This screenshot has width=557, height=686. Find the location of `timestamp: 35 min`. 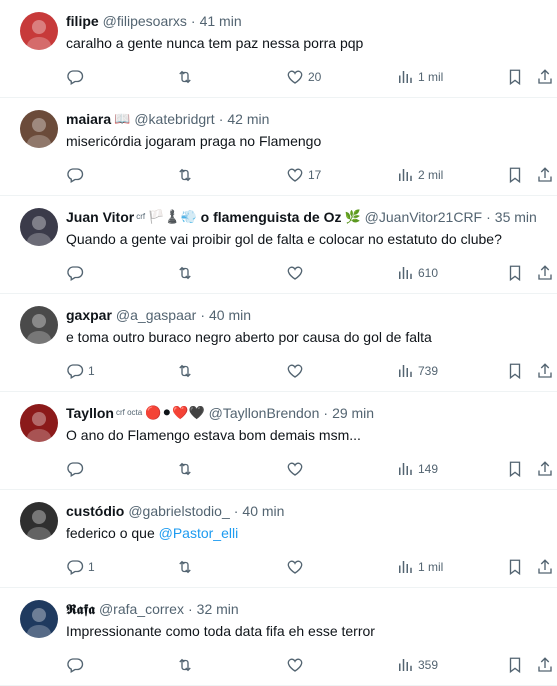

timestamp: 35 min is located at coordinates (516, 217).